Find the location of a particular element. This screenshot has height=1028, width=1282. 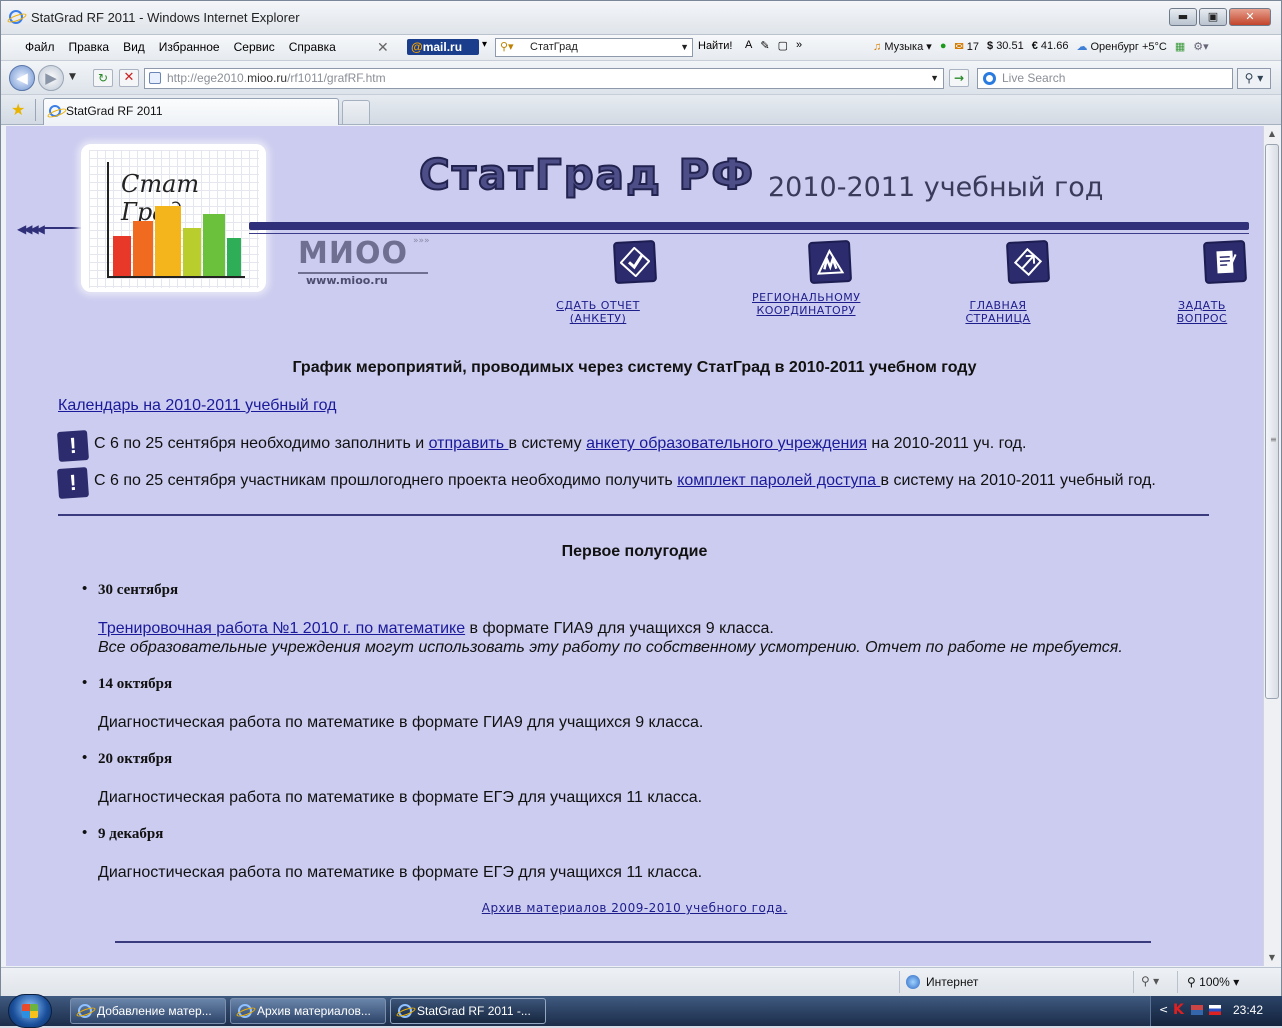

compat-refresh-button: ↻ is located at coordinates (103, 78).